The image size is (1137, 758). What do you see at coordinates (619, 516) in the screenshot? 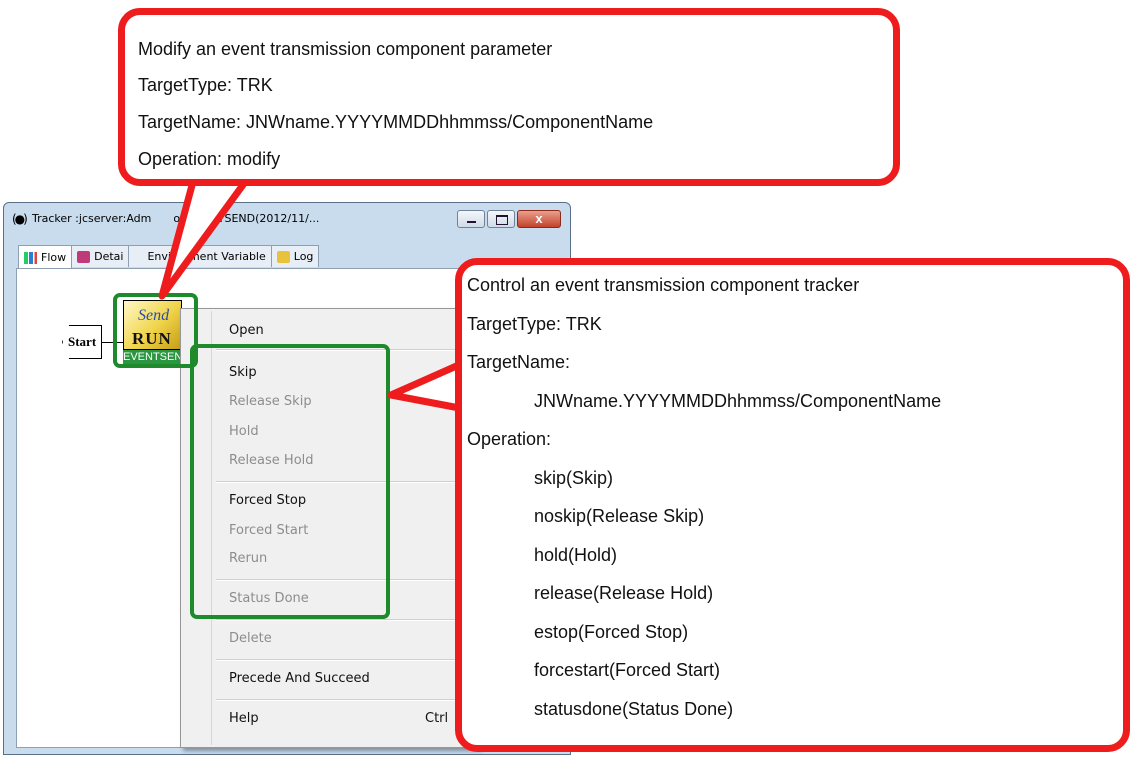
I see `operation-noskip: noskip(Release Skip)` at bounding box center [619, 516].